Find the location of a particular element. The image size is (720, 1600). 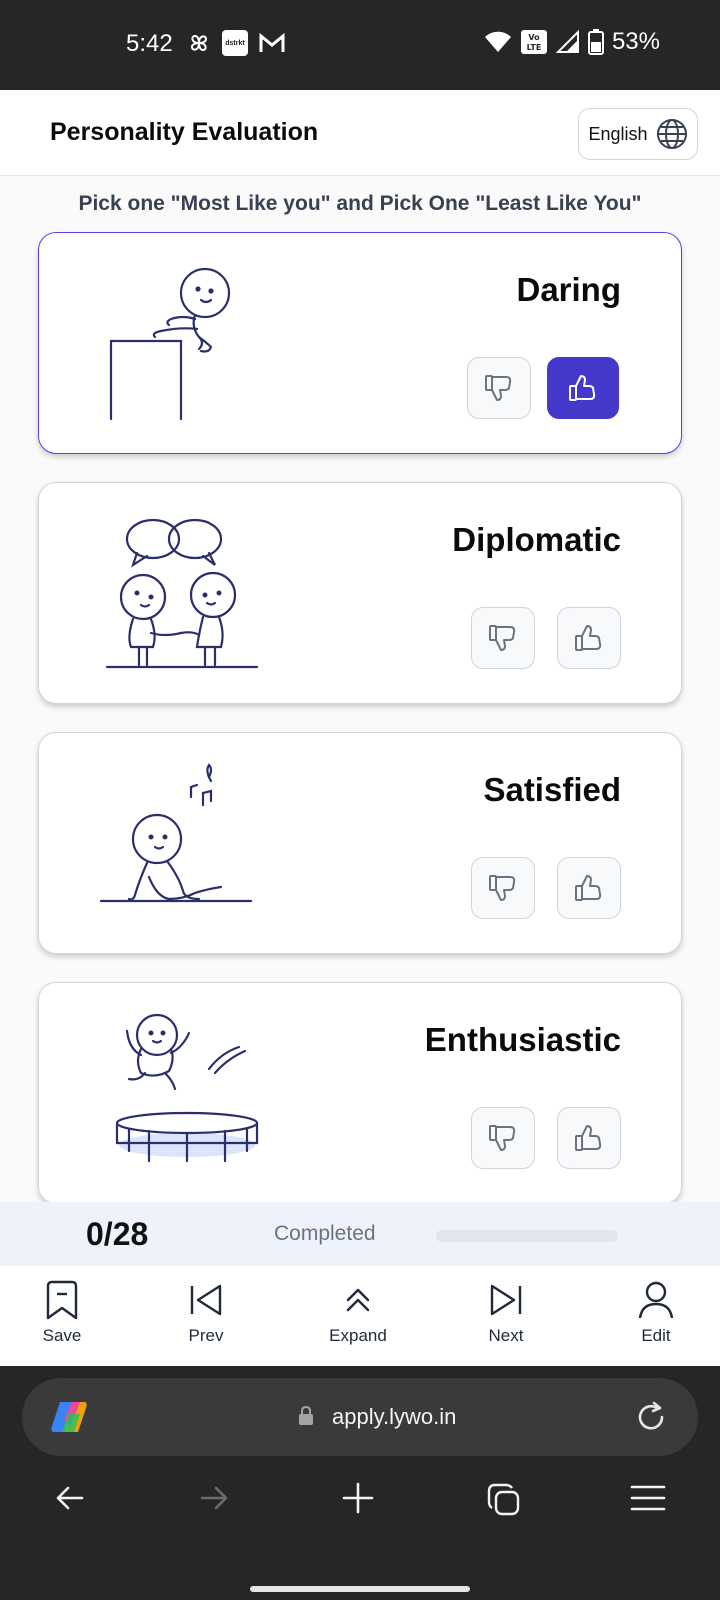

prev-label: Prev is located at coordinates (206, 1335).